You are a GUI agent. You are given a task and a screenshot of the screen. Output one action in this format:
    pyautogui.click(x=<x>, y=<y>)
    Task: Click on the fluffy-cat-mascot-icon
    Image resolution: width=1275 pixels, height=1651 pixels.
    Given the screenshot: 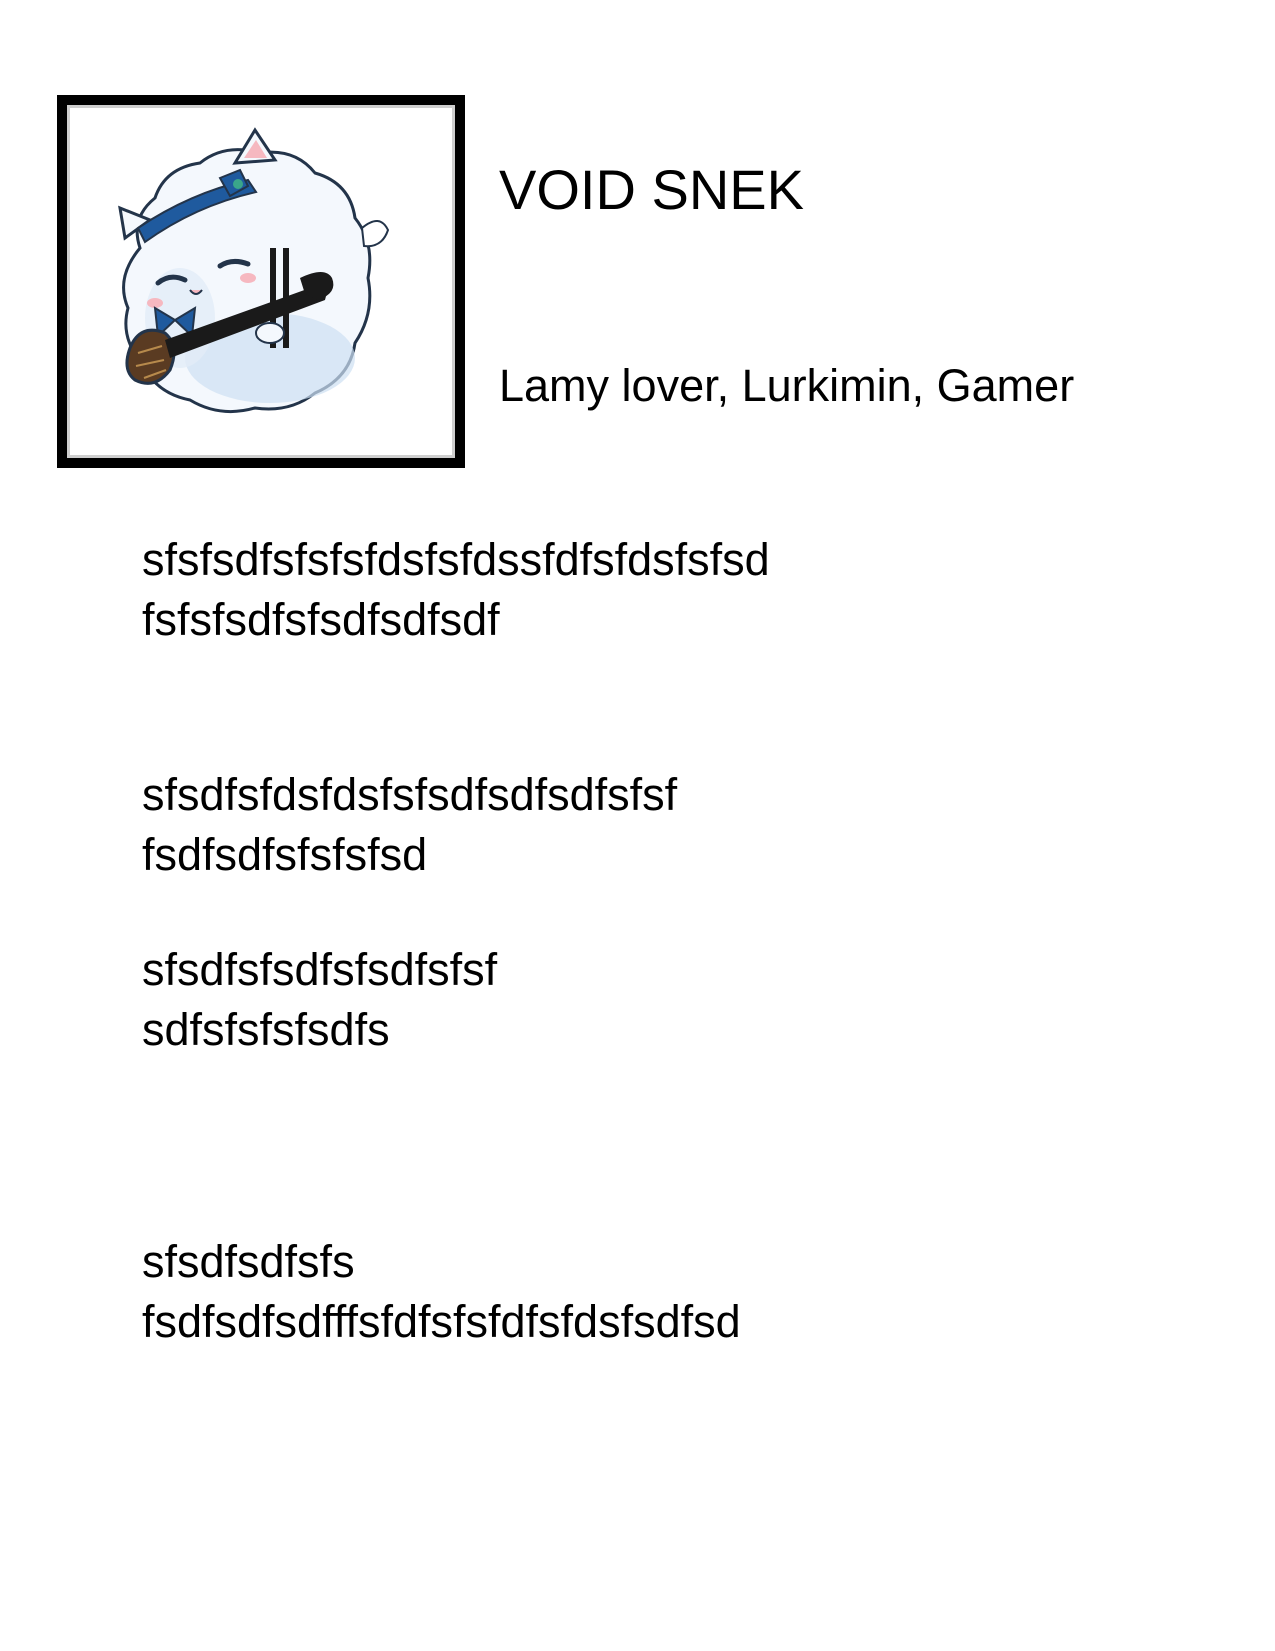 What is the action you would take?
    pyautogui.click(x=254, y=270)
    